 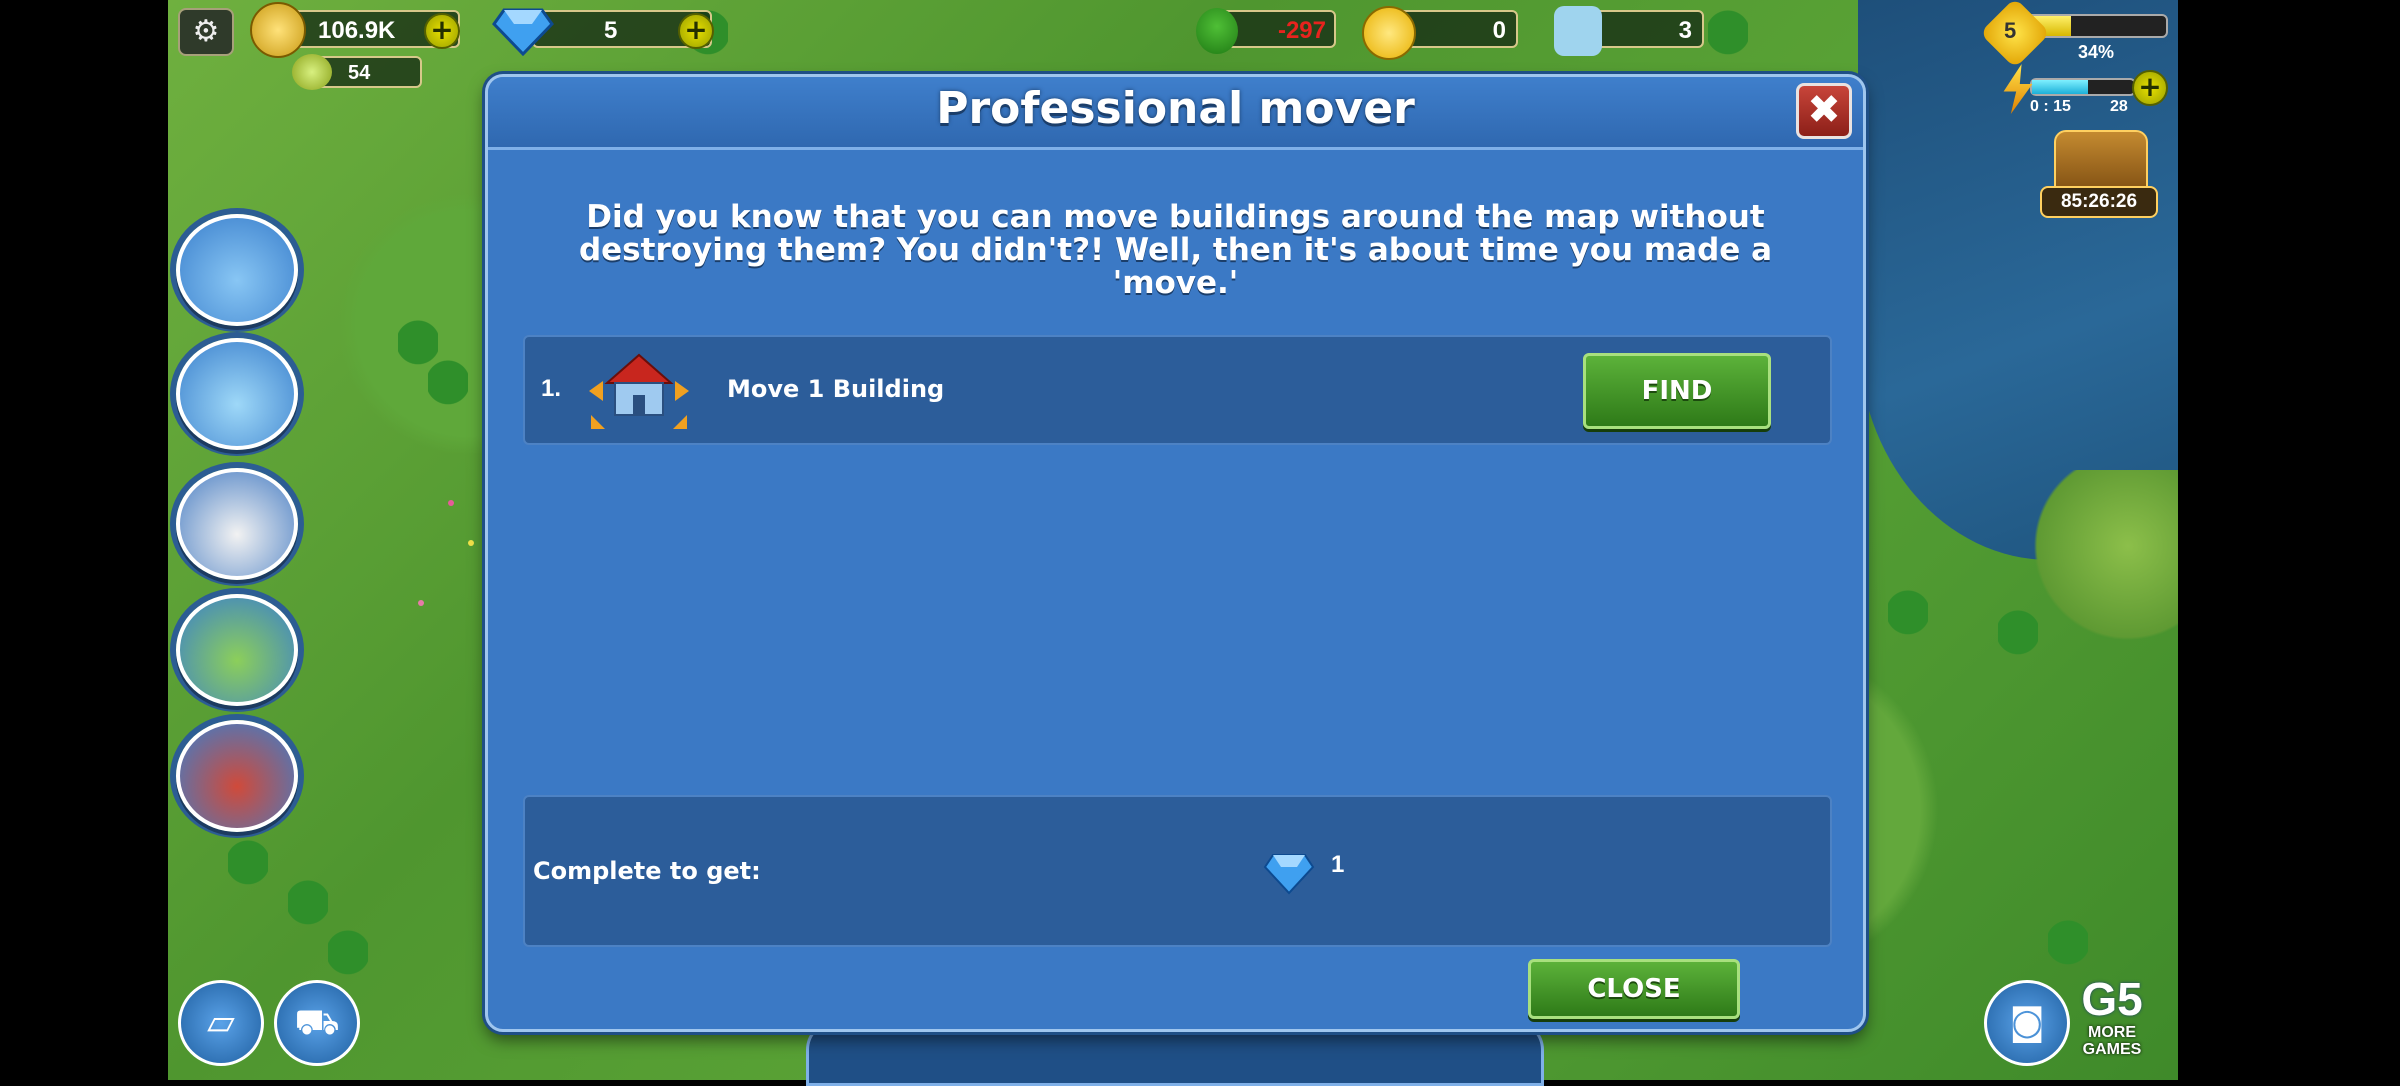 I want to click on camera-button: ◙, so click(x=2027, y=1023).